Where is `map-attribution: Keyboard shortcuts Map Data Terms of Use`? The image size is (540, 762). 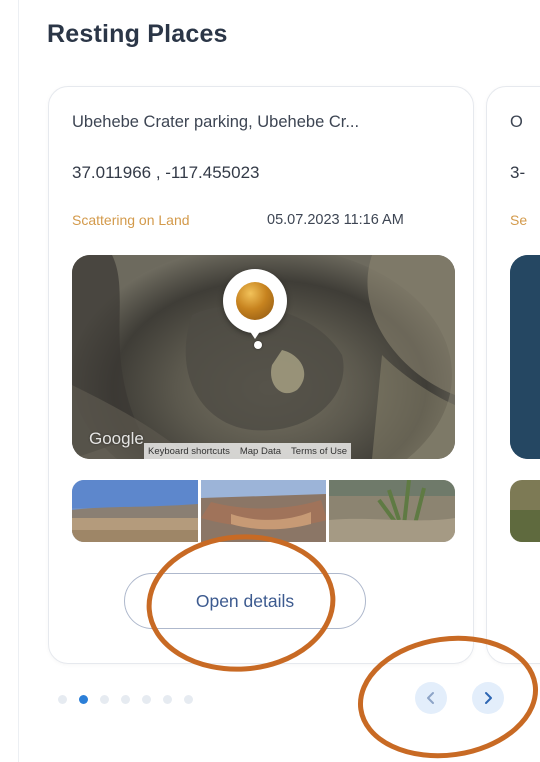 map-attribution: Keyboard shortcuts Map Data Terms of Use is located at coordinates (248, 451).